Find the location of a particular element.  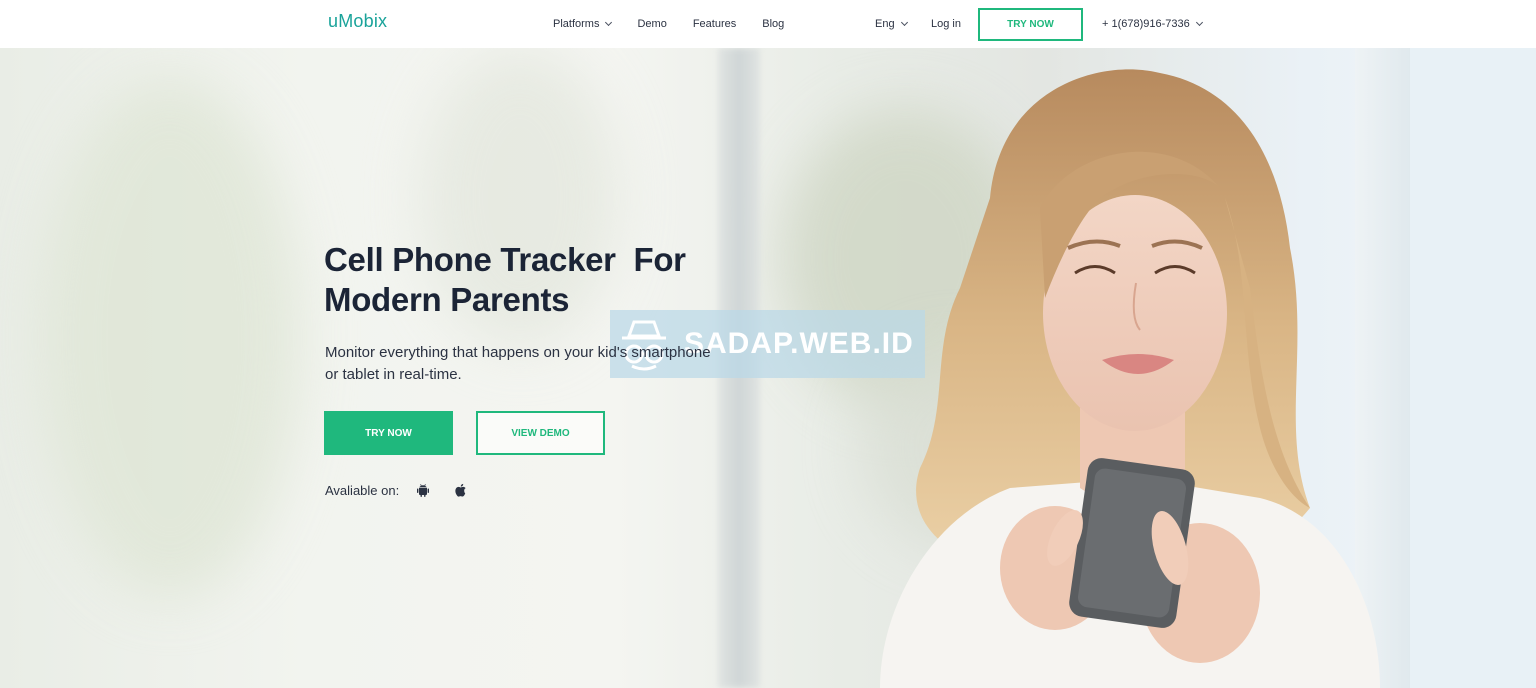

language-selector: Eng is located at coordinates (891, 24).